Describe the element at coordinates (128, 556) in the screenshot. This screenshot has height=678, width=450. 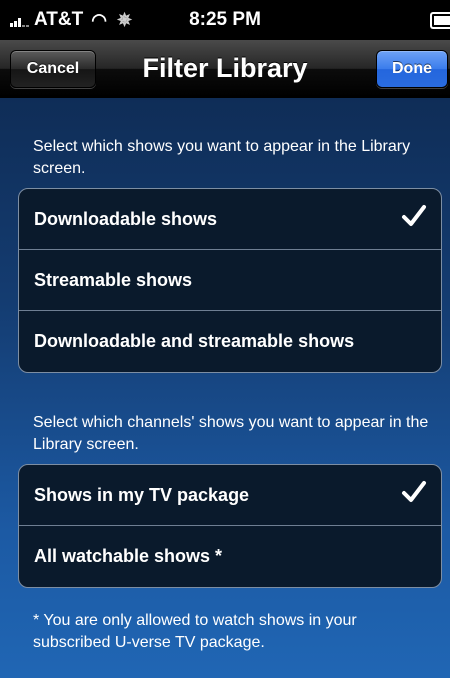
I see `option-label: All watchable shows *` at that location.